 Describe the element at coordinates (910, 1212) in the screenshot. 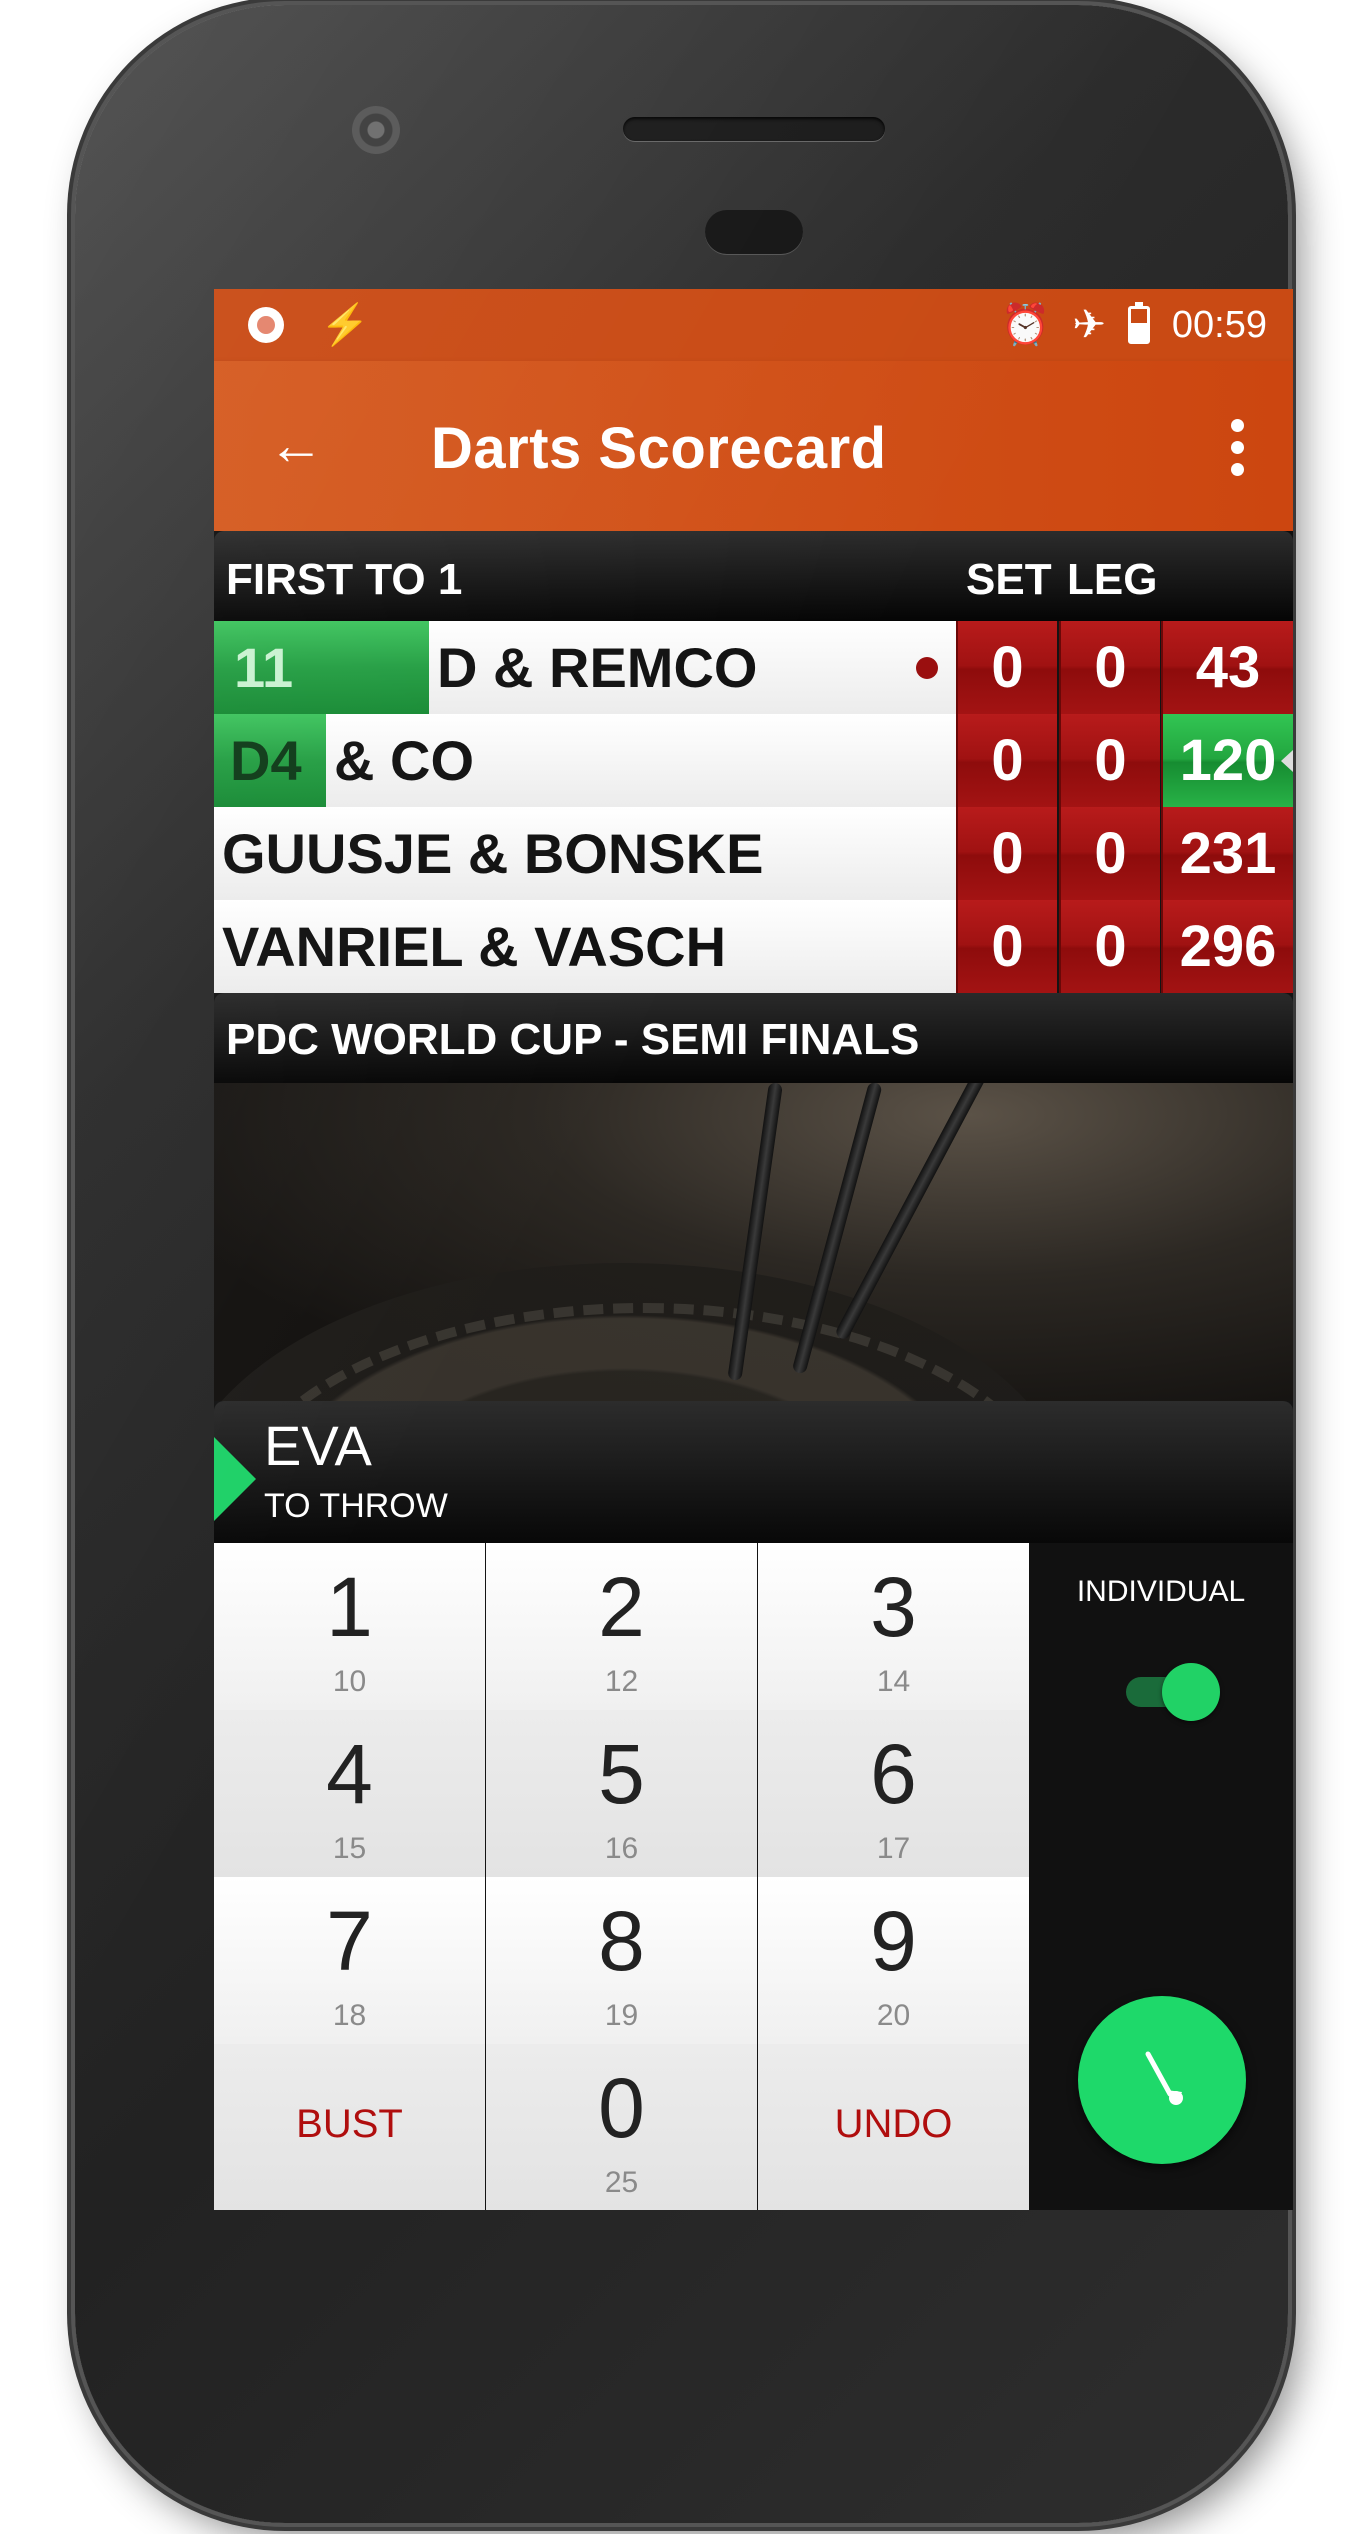

I see `dart-shape` at that location.